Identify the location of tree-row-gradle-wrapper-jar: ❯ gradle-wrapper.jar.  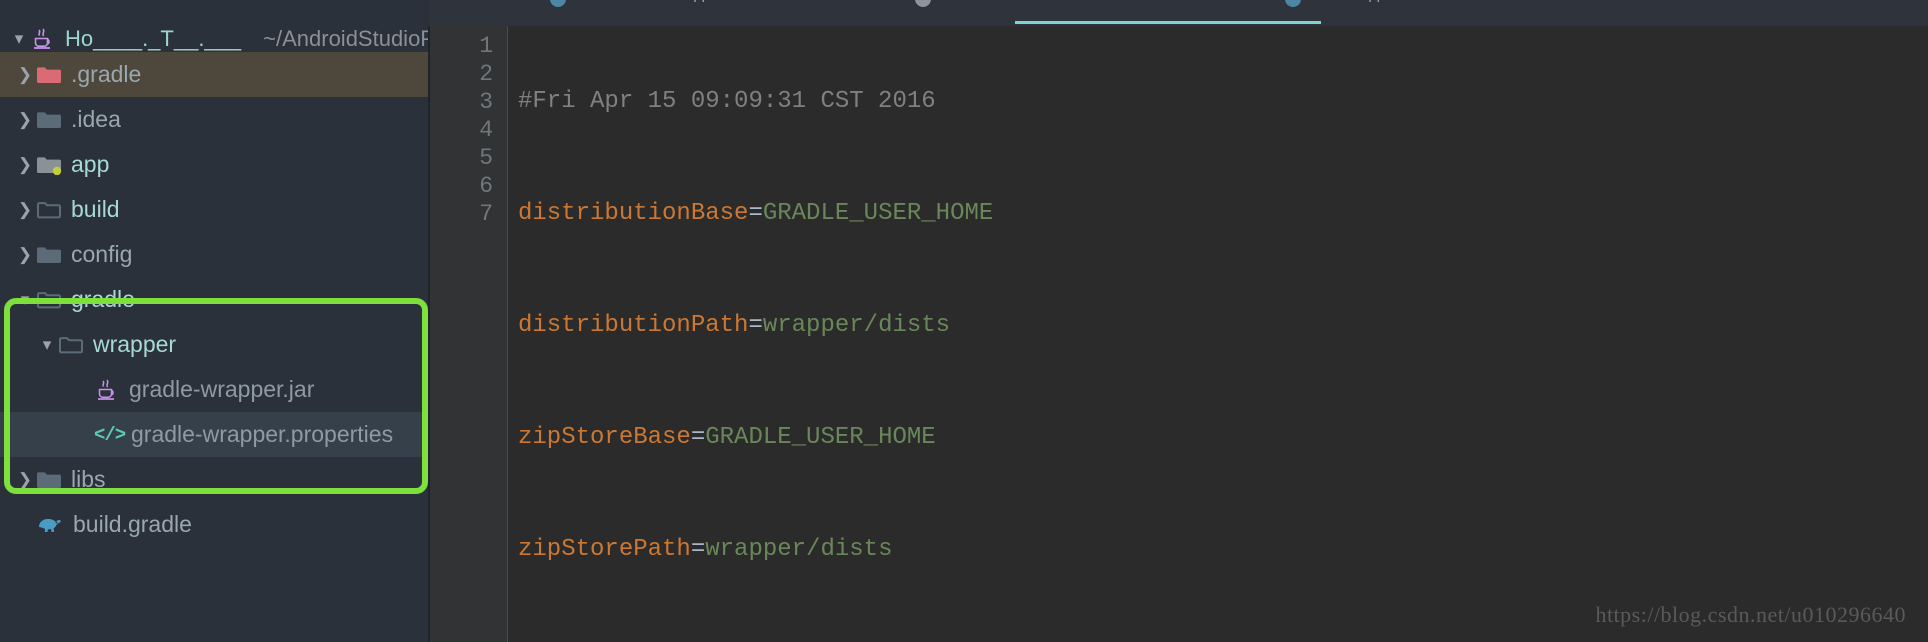
(214, 389).